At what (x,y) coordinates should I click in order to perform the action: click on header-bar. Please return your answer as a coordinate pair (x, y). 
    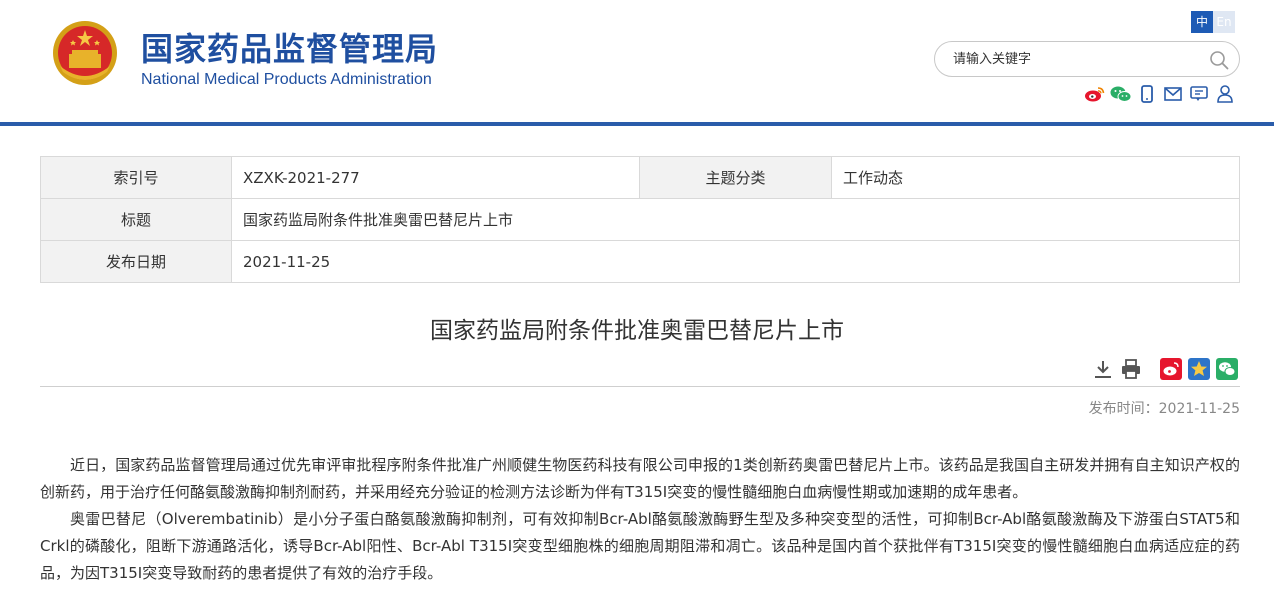
    Looking at the image, I should click on (637, 124).